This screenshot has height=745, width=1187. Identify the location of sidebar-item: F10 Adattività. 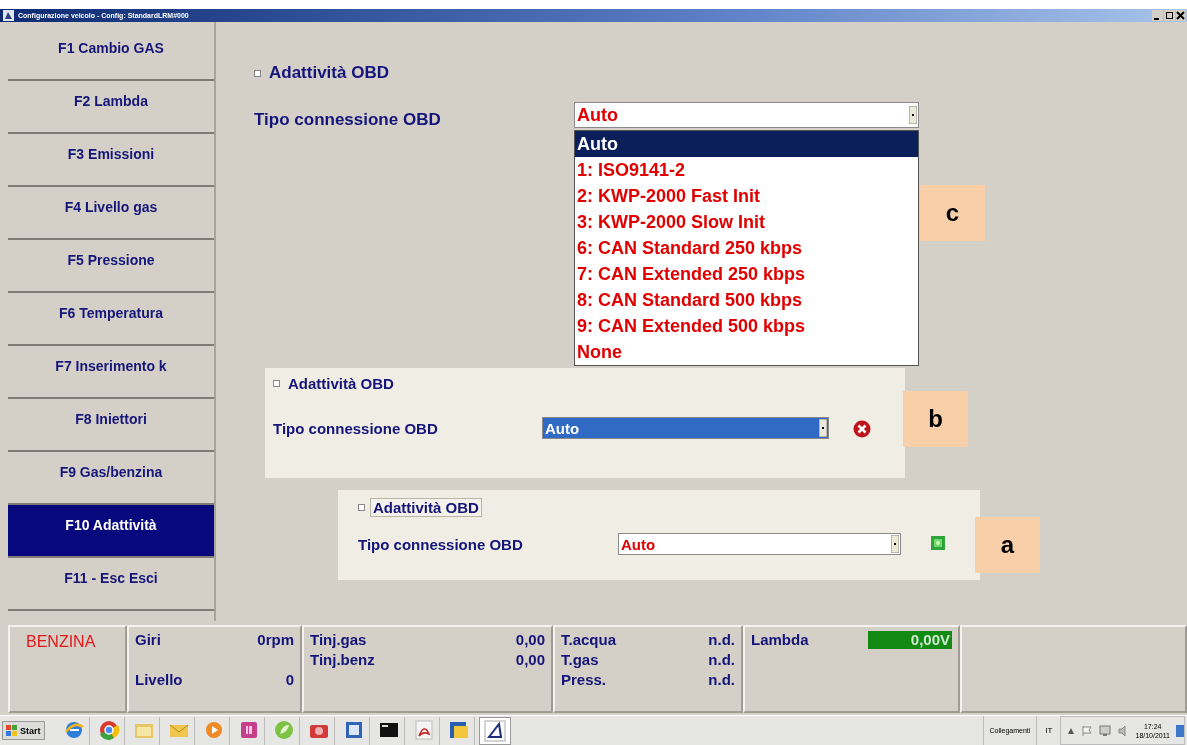
(111, 531).